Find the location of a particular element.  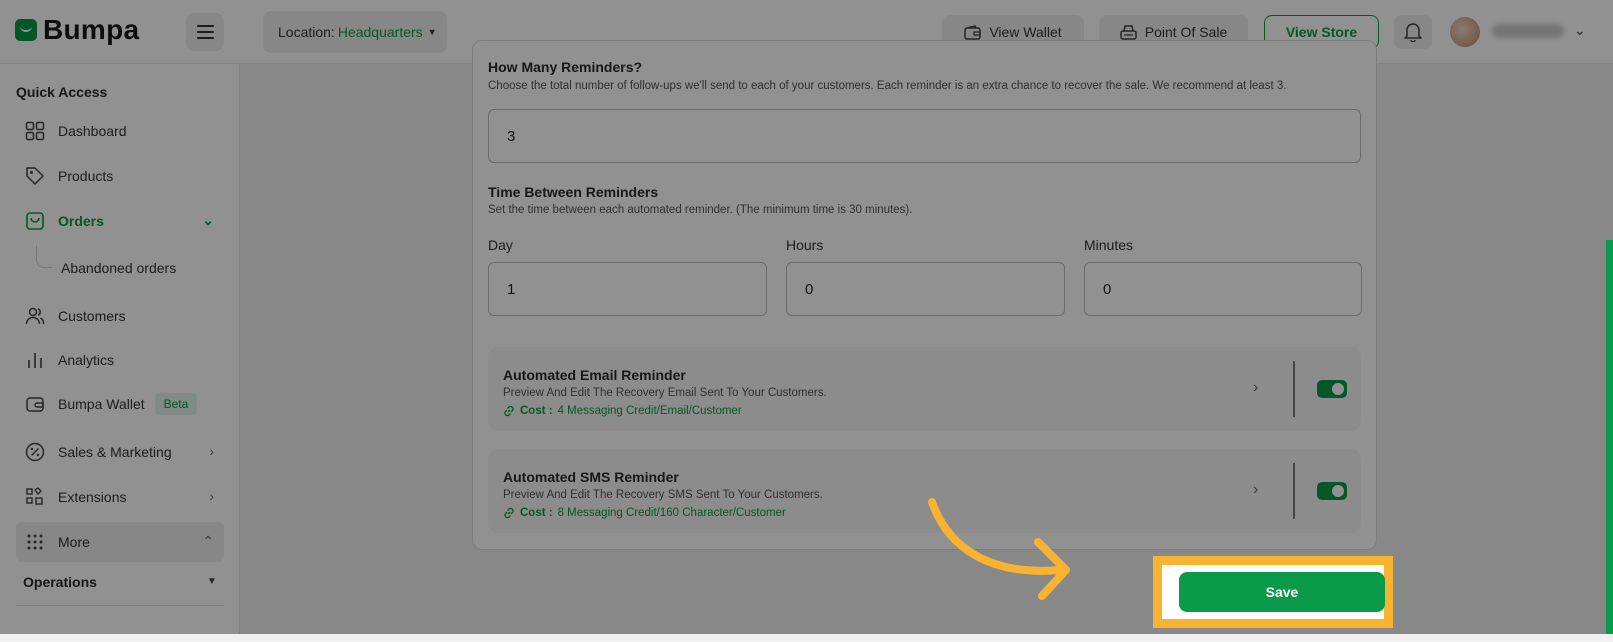

avatar is located at coordinates (1465, 32).